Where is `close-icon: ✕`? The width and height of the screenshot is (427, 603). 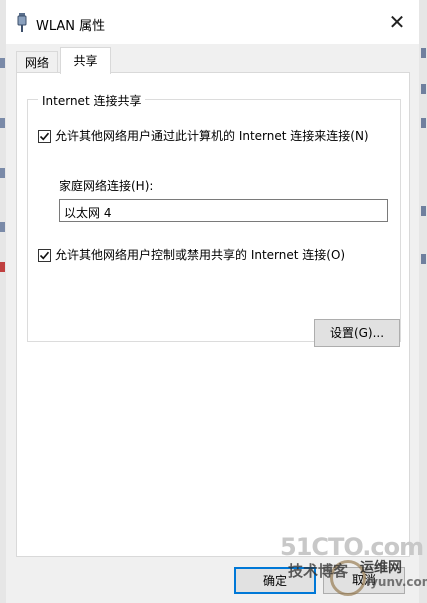 close-icon: ✕ is located at coordinates (397, 22).